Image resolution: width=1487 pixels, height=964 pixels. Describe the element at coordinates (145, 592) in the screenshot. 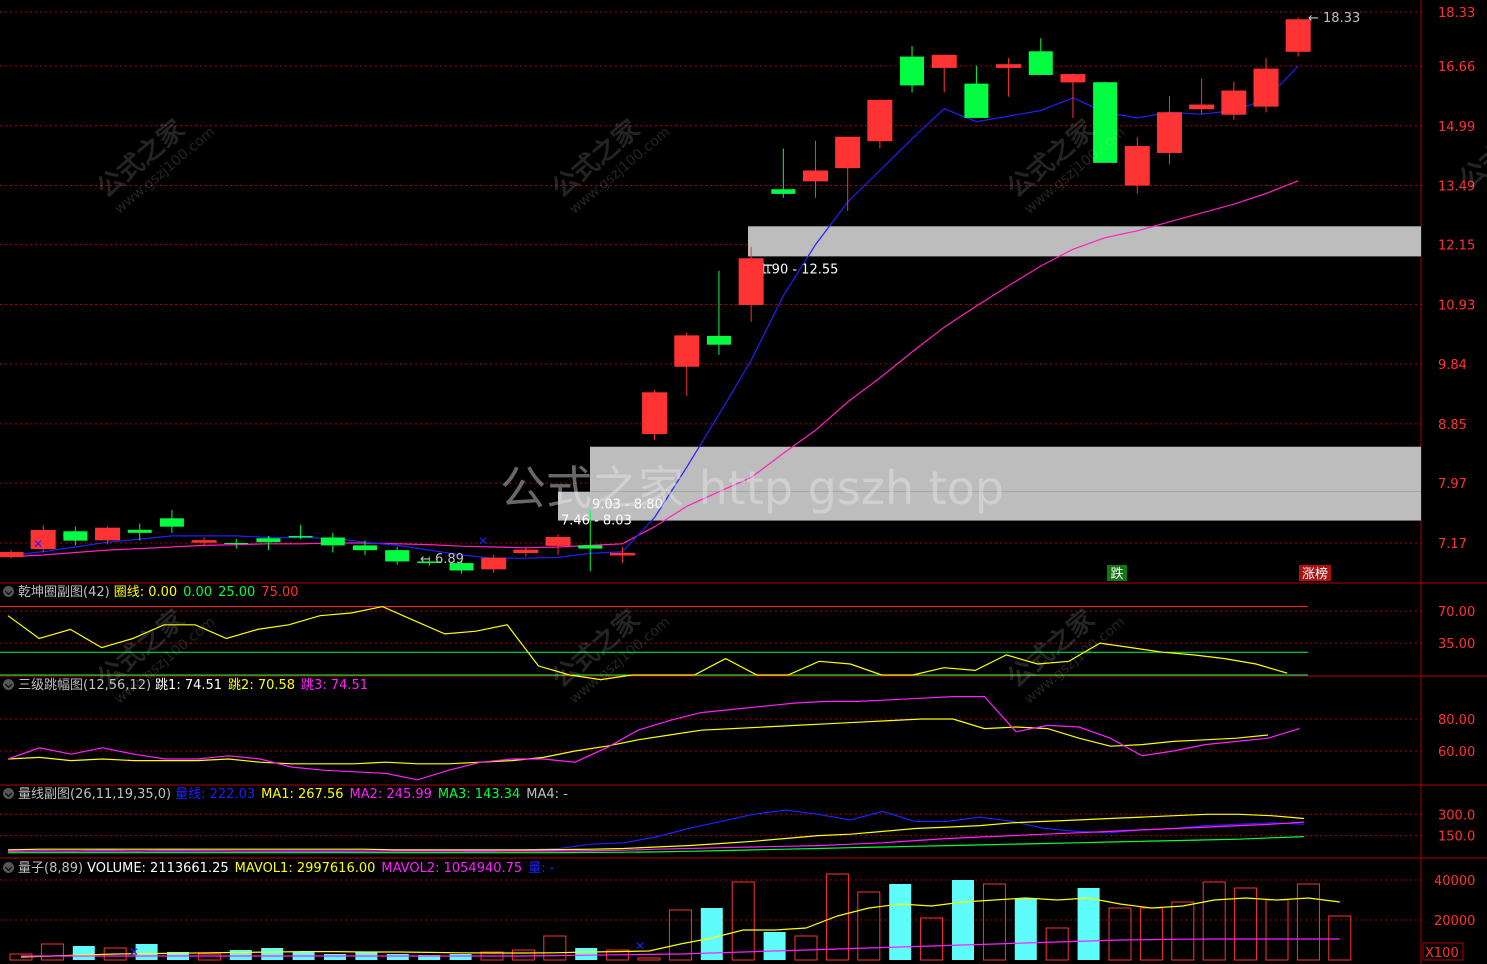

I see `legend-item: 圈线: 0.00` at that location.